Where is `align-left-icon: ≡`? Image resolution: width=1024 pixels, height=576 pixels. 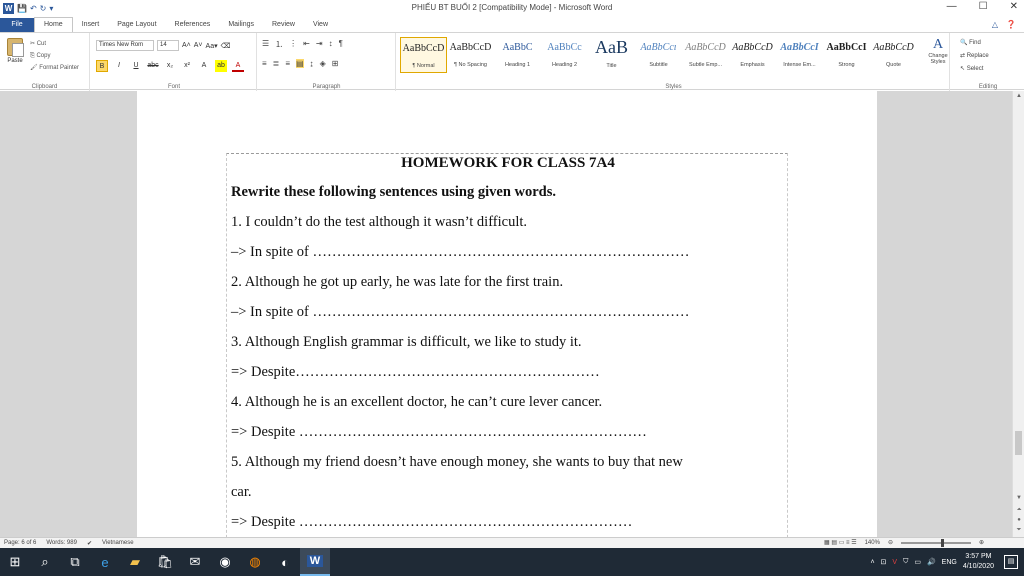
align-left-icon: ≡ is located at coordinates (264, 63).